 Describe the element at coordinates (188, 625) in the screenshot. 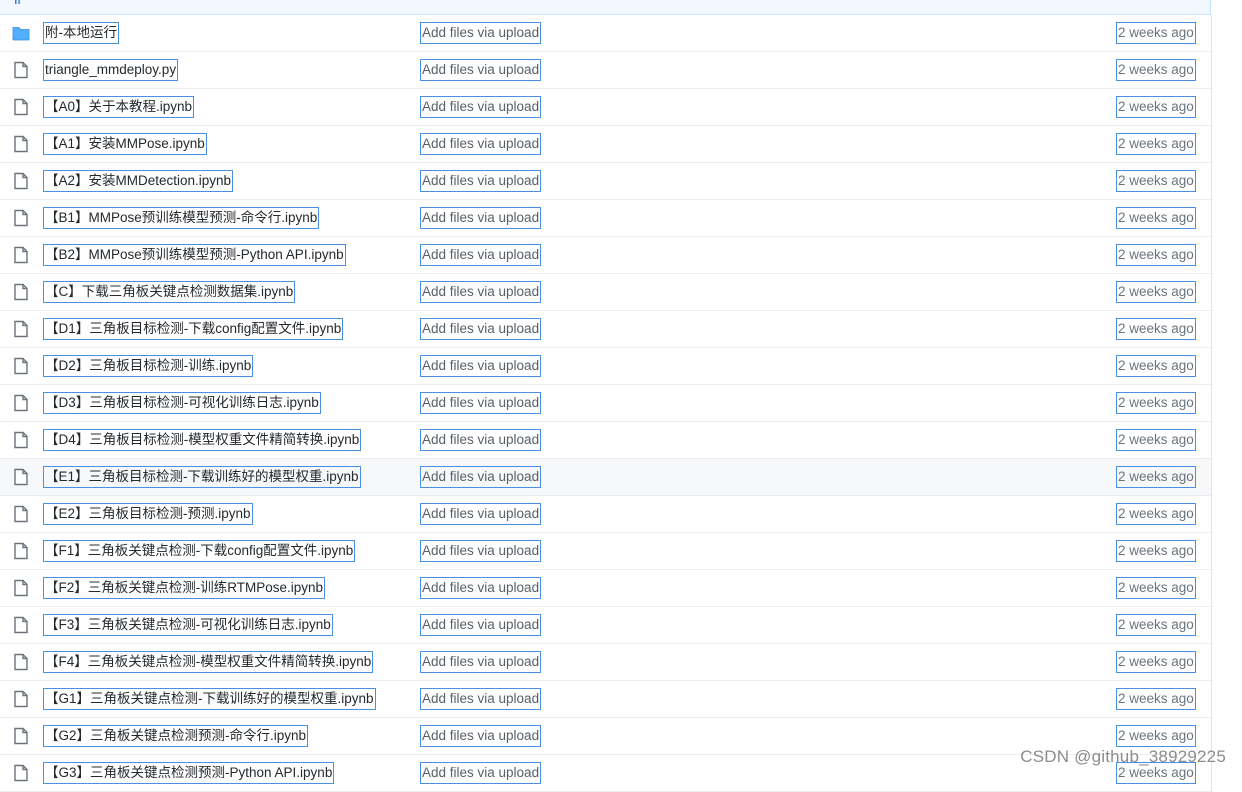

I see `file-name-link: 【F3】三角板关键点检测-可视化训练日志.ipynb` at that location.